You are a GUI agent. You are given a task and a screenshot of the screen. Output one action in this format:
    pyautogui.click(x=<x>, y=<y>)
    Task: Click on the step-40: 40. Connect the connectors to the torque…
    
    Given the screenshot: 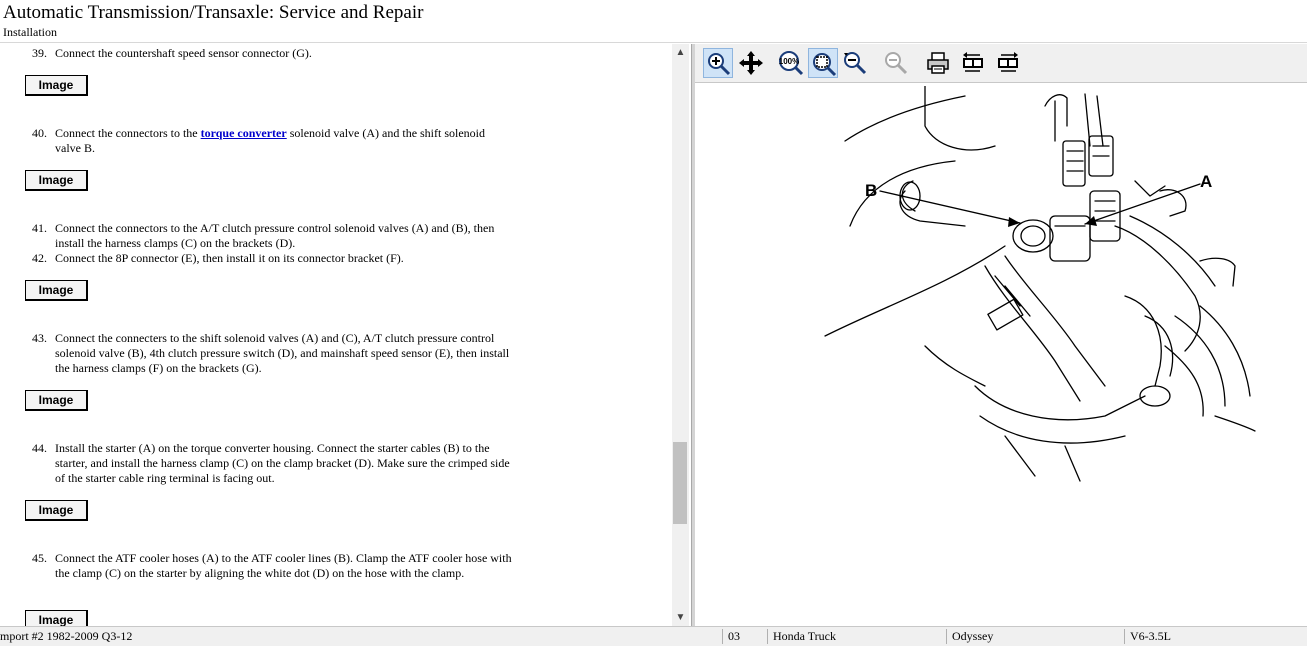 What is the action you would take?
    pyautogui.click(x=272, y=141)
    